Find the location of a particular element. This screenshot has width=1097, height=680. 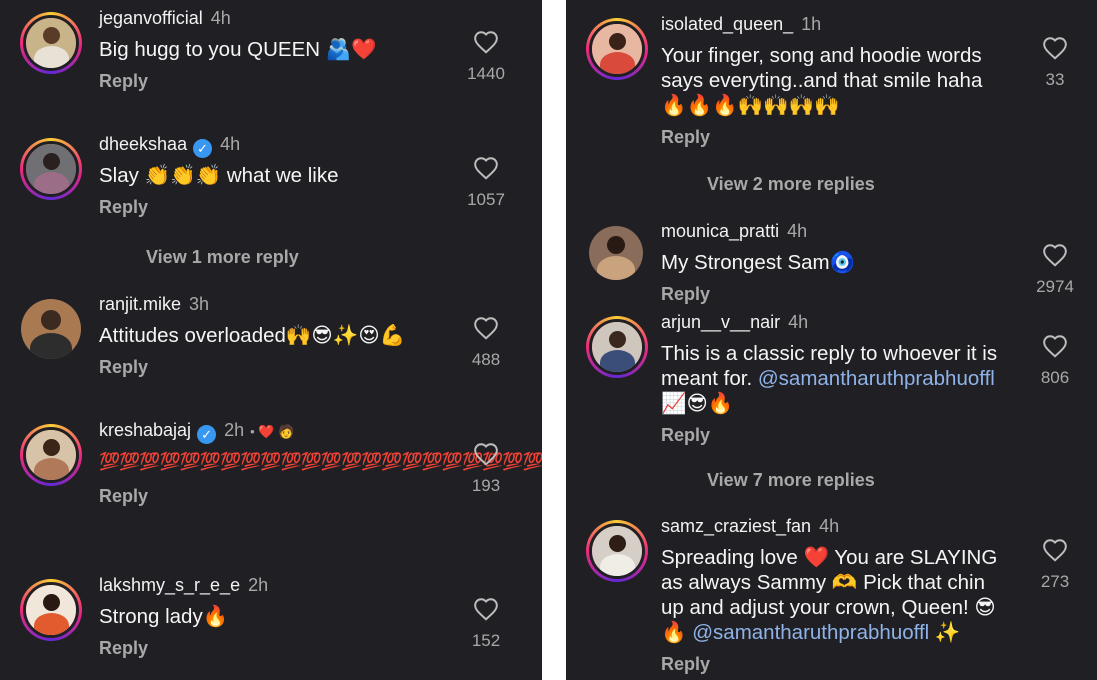

username: samz_craziest_fan is located at coordinates (736, 526).